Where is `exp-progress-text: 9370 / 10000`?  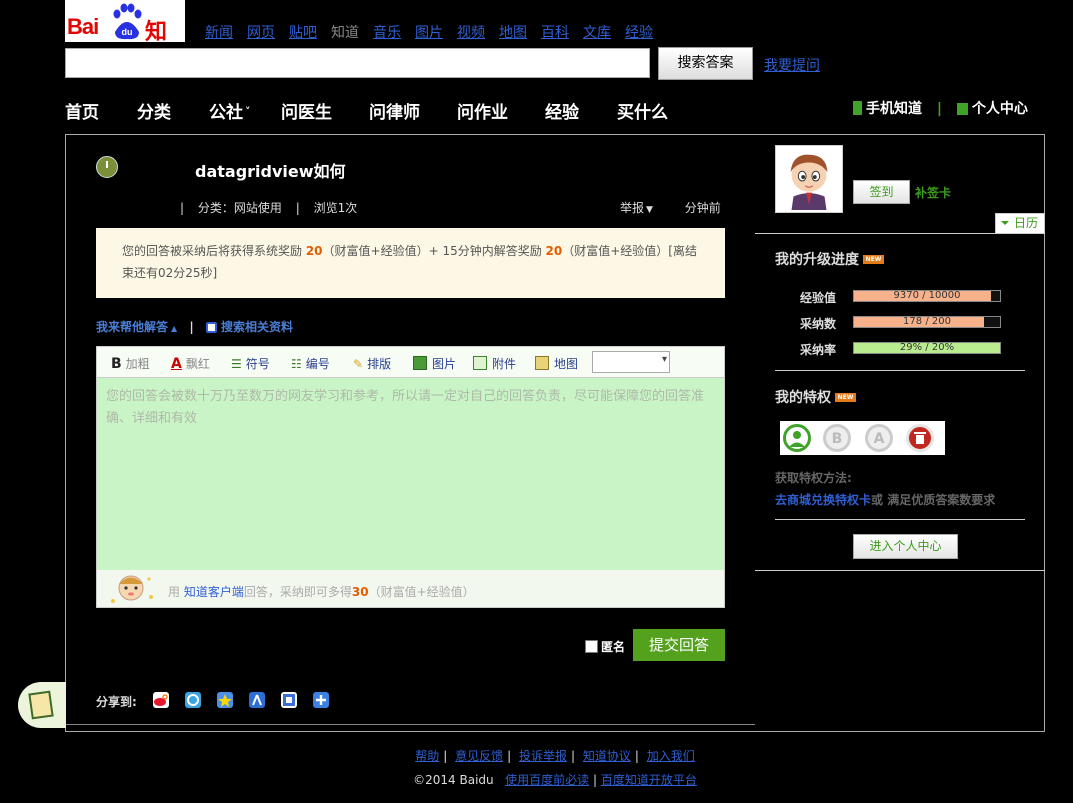 exp-progress-text: 9370 / 10000 is located at coordinates (927, 295).